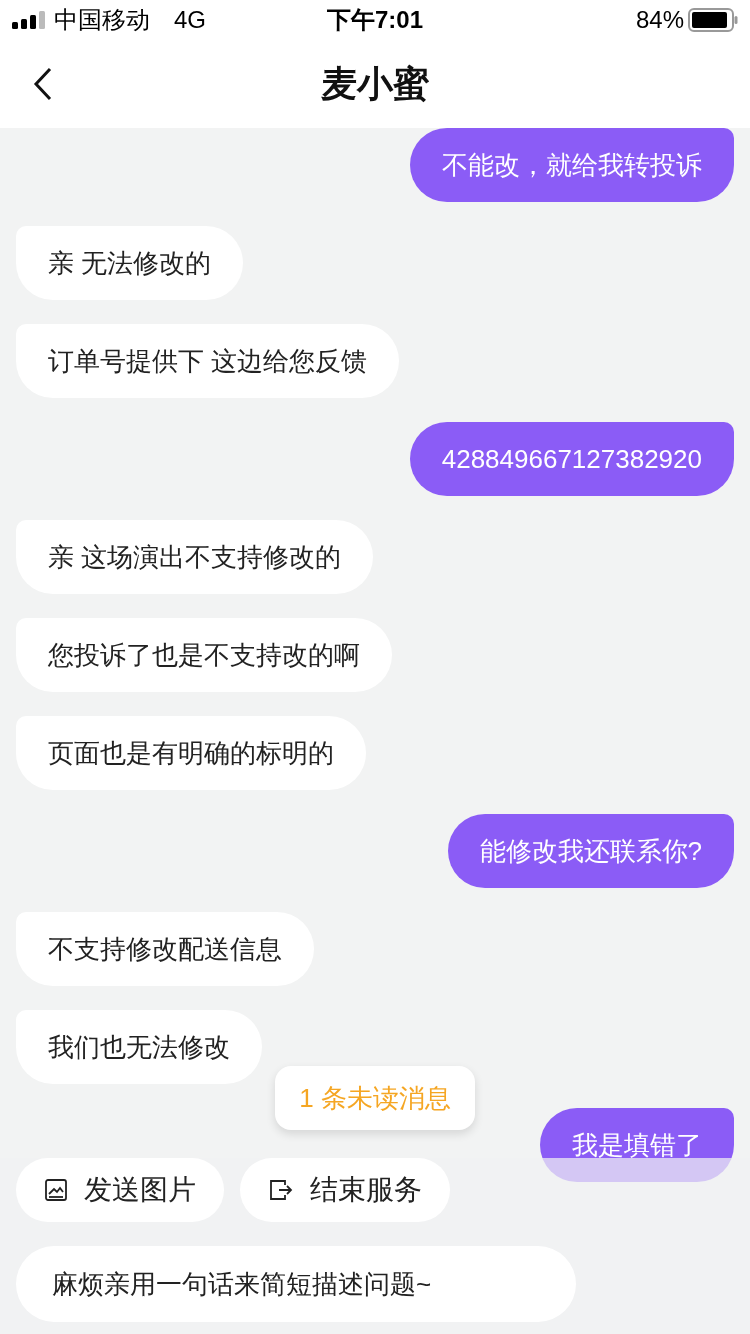 Image resolution: width=750 pixels, height=1334 pixels. I want to click on agent-message: 您投诉了也是不支持改的啊, so click(204, 655).